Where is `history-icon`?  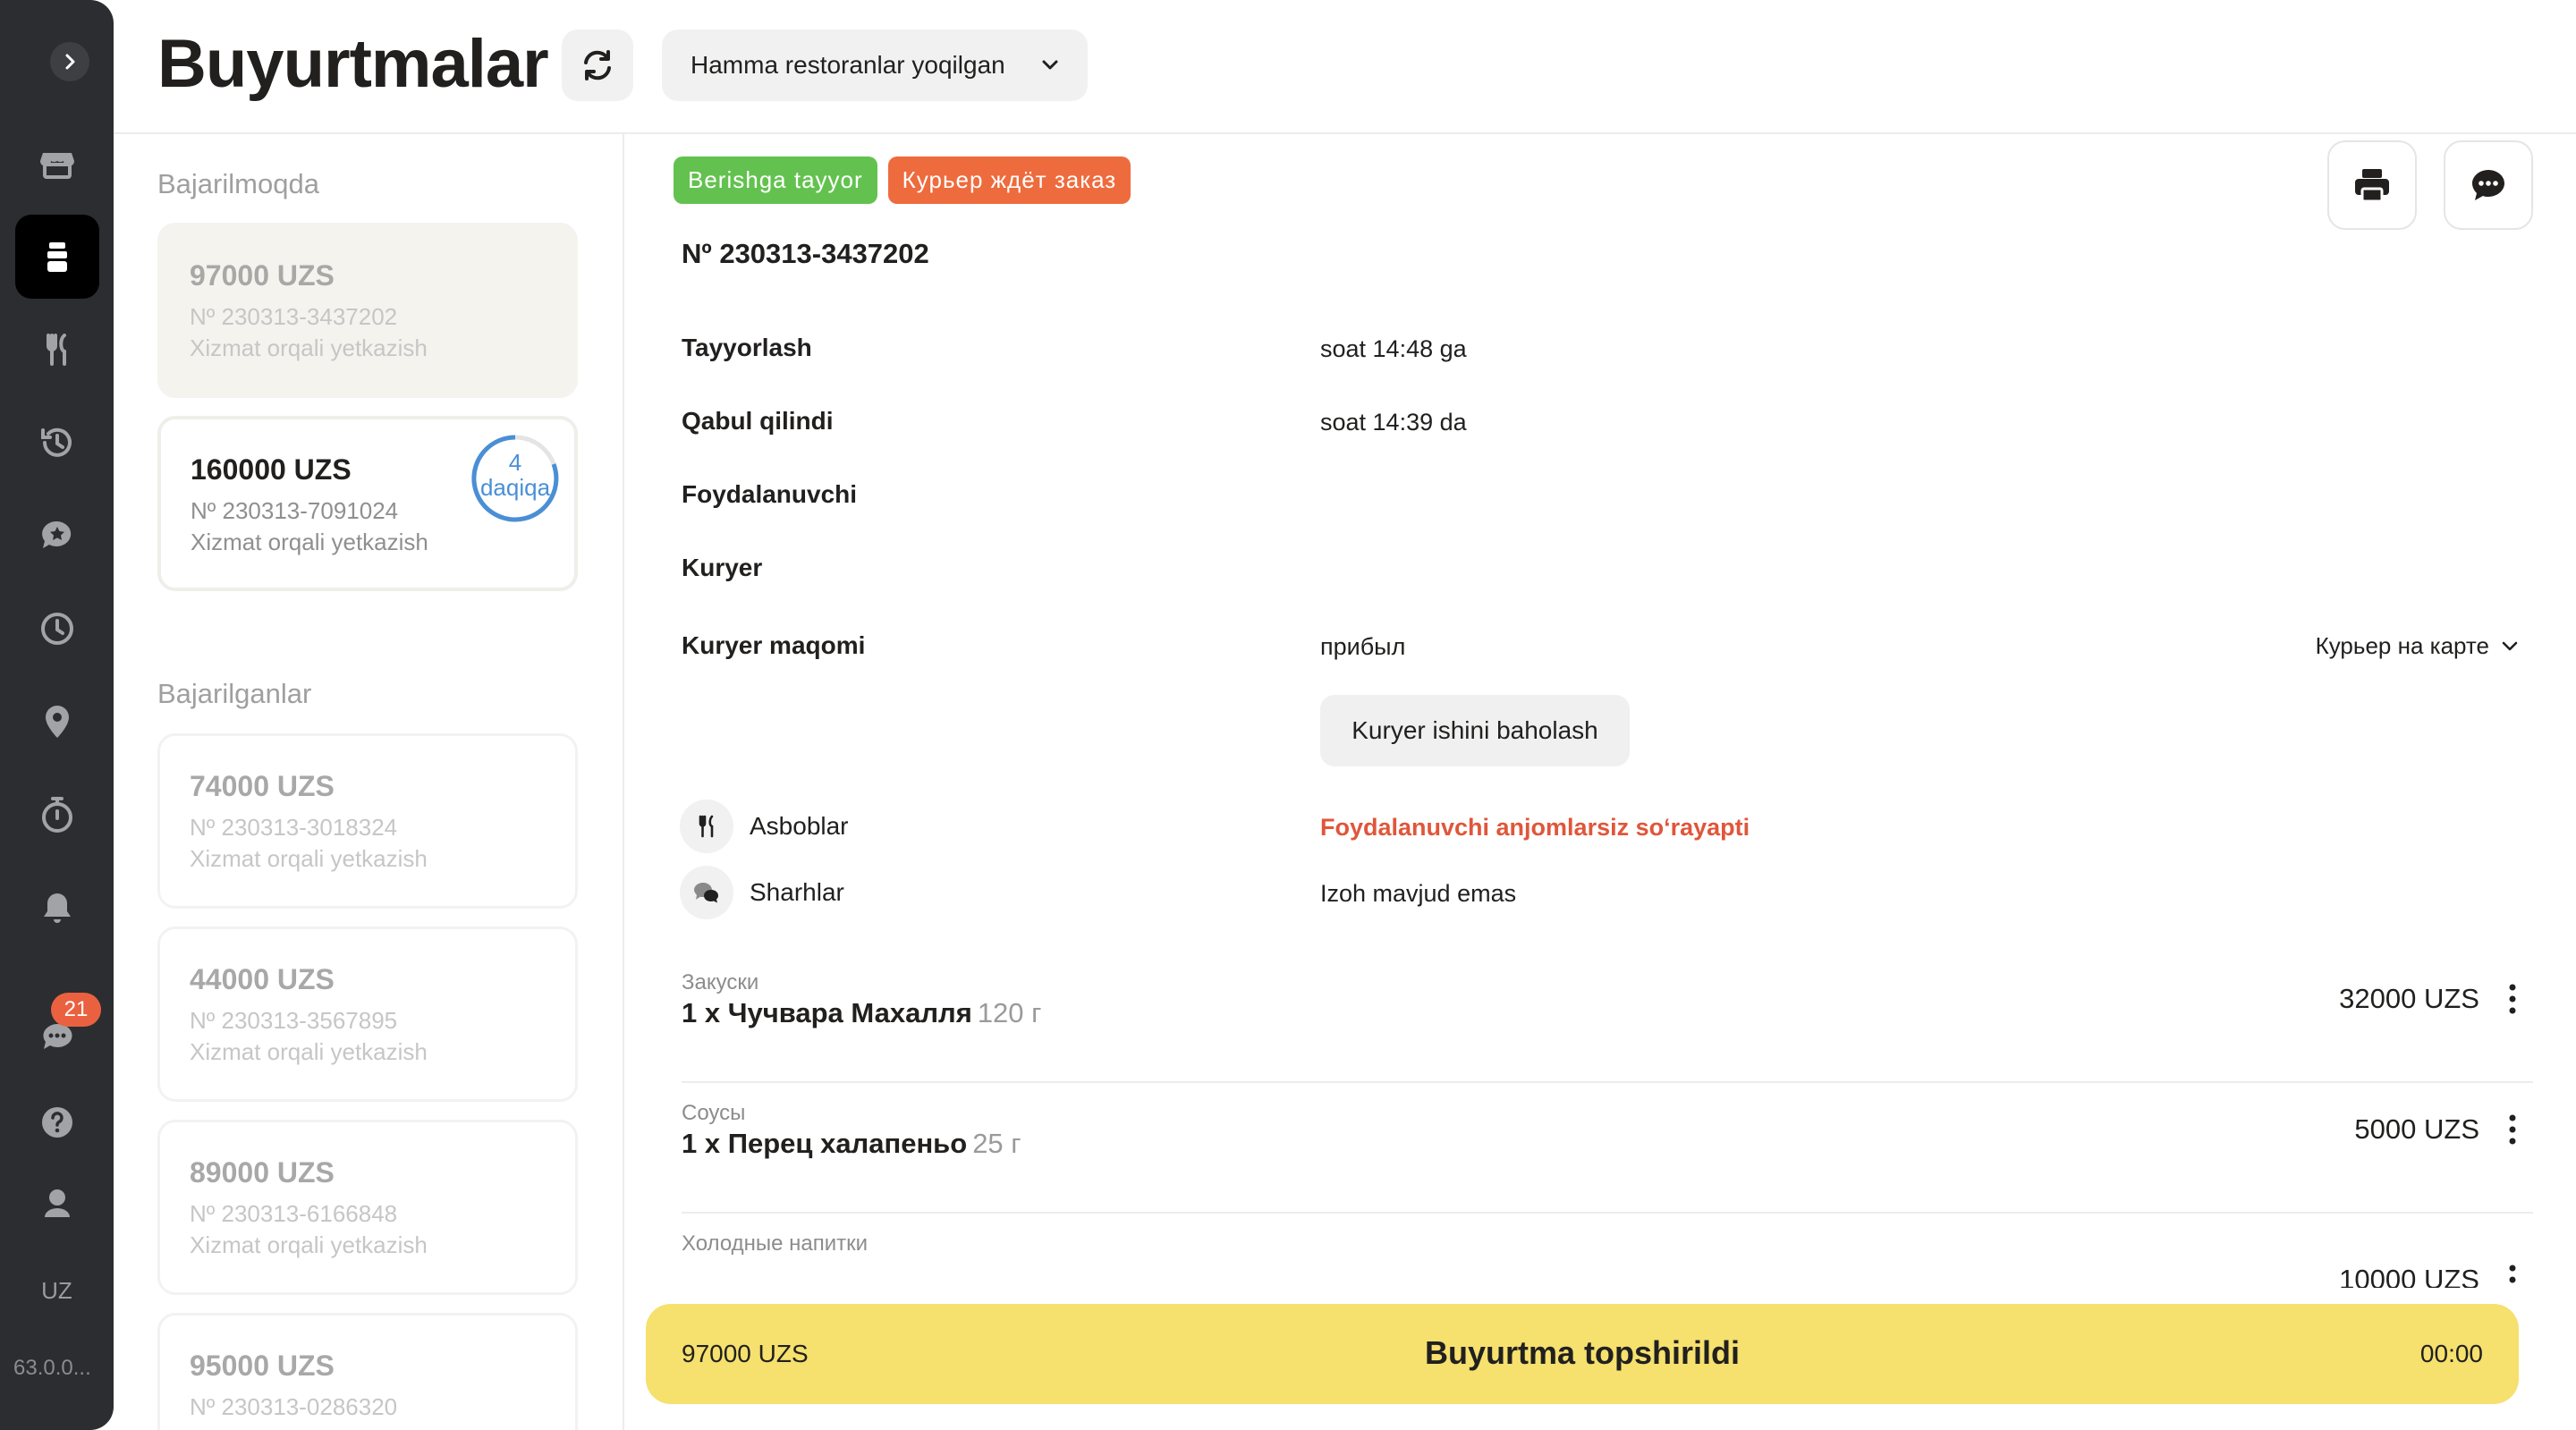
history-icon is located at coordinates (56, 442).